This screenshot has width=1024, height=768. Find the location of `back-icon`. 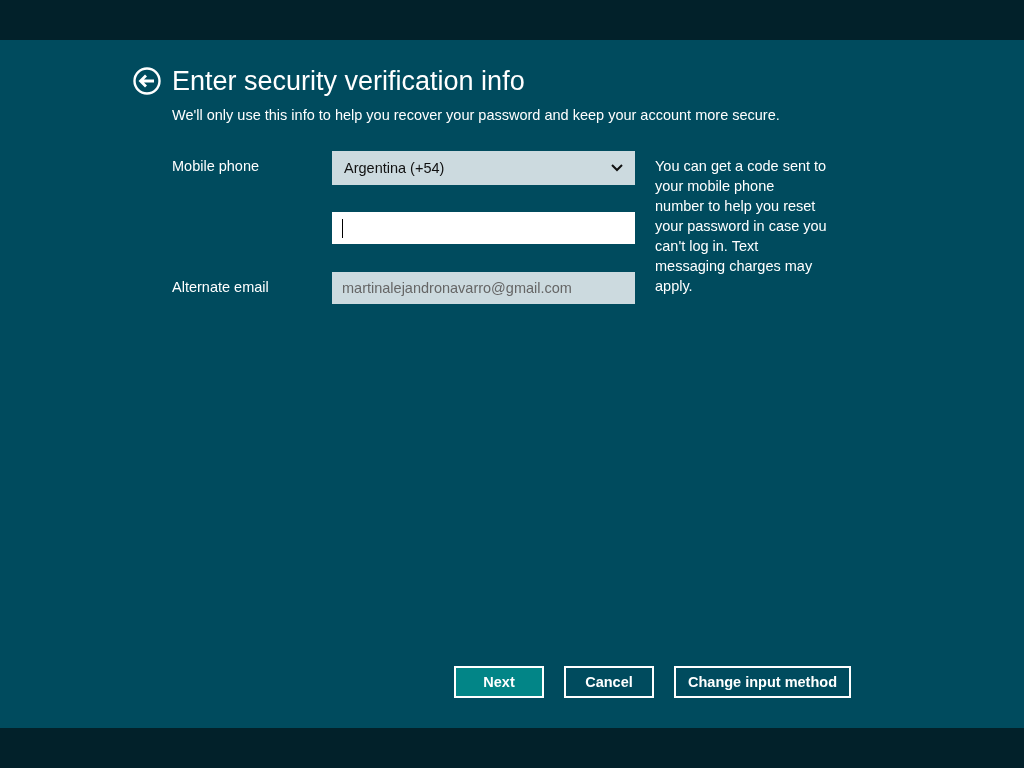

back-icon is located at coordinates (147, 81).